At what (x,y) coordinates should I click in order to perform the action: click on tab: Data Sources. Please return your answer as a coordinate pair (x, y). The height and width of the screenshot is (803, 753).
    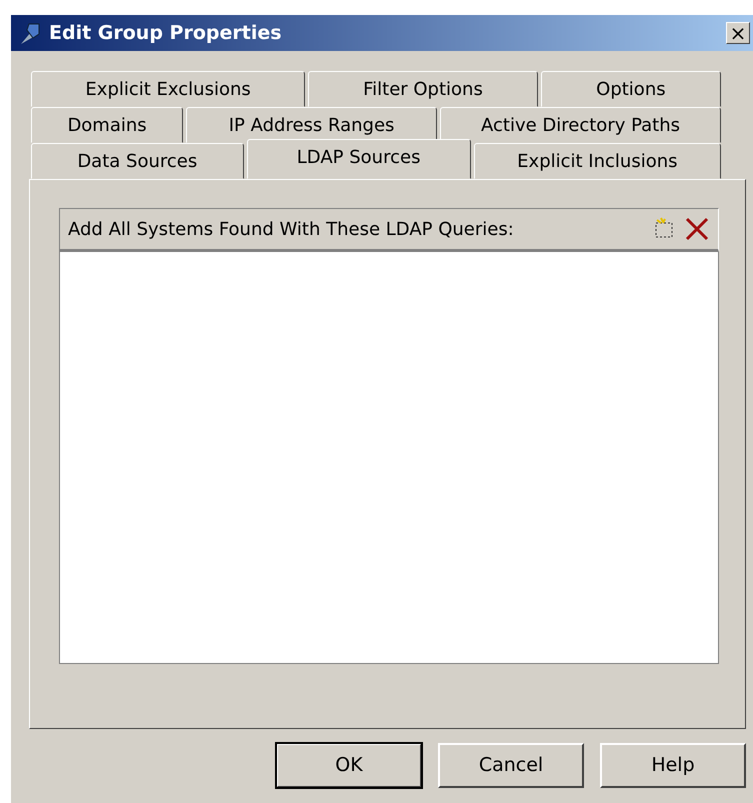
    Looking at the image, I should click on (137, 161).